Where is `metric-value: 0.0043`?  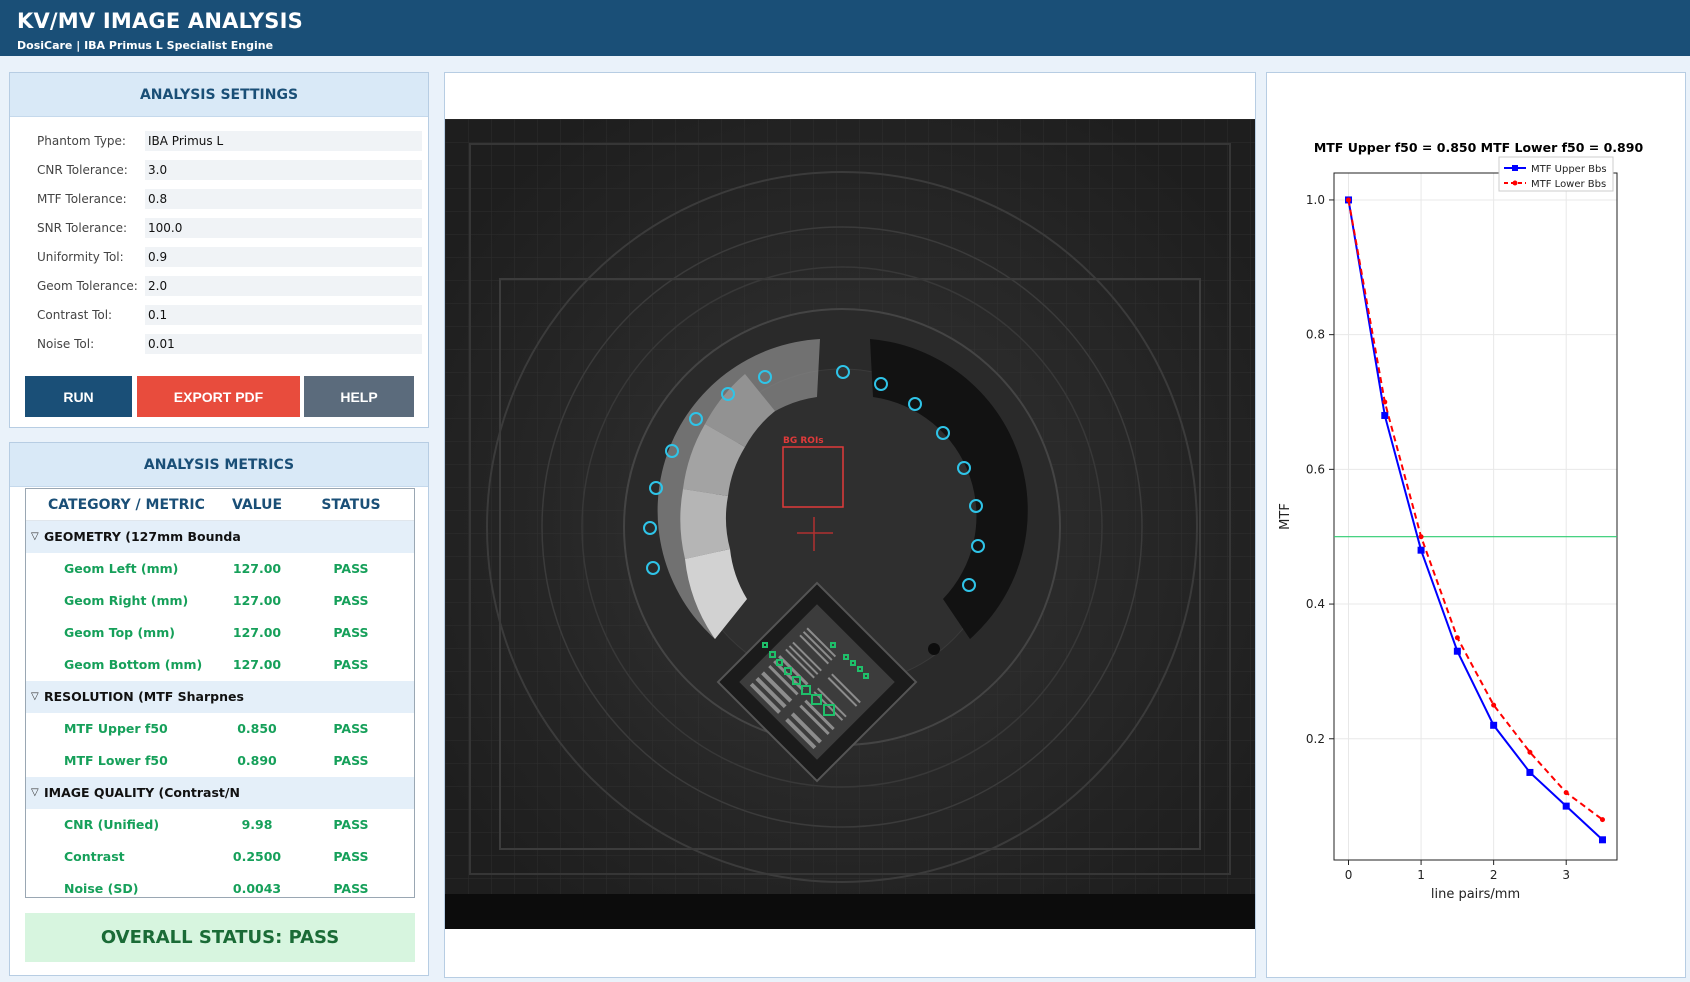
metric-value: 0.0043 is located at coordinates (257, 888).